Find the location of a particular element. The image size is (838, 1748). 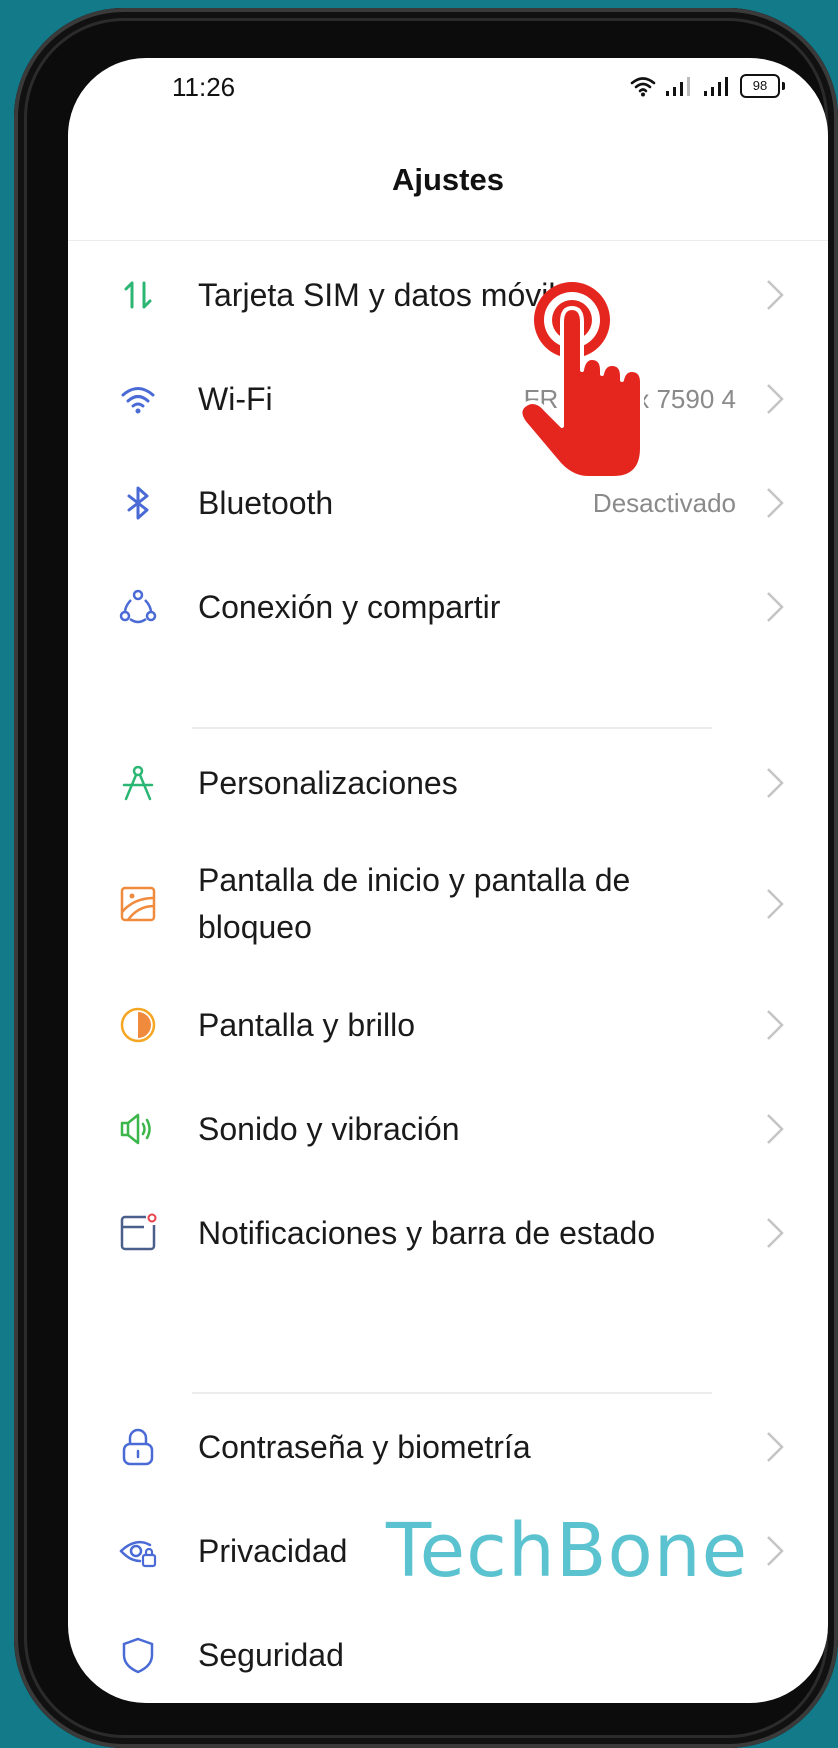

status-icons: 98 is located at coordinates (707, 86).